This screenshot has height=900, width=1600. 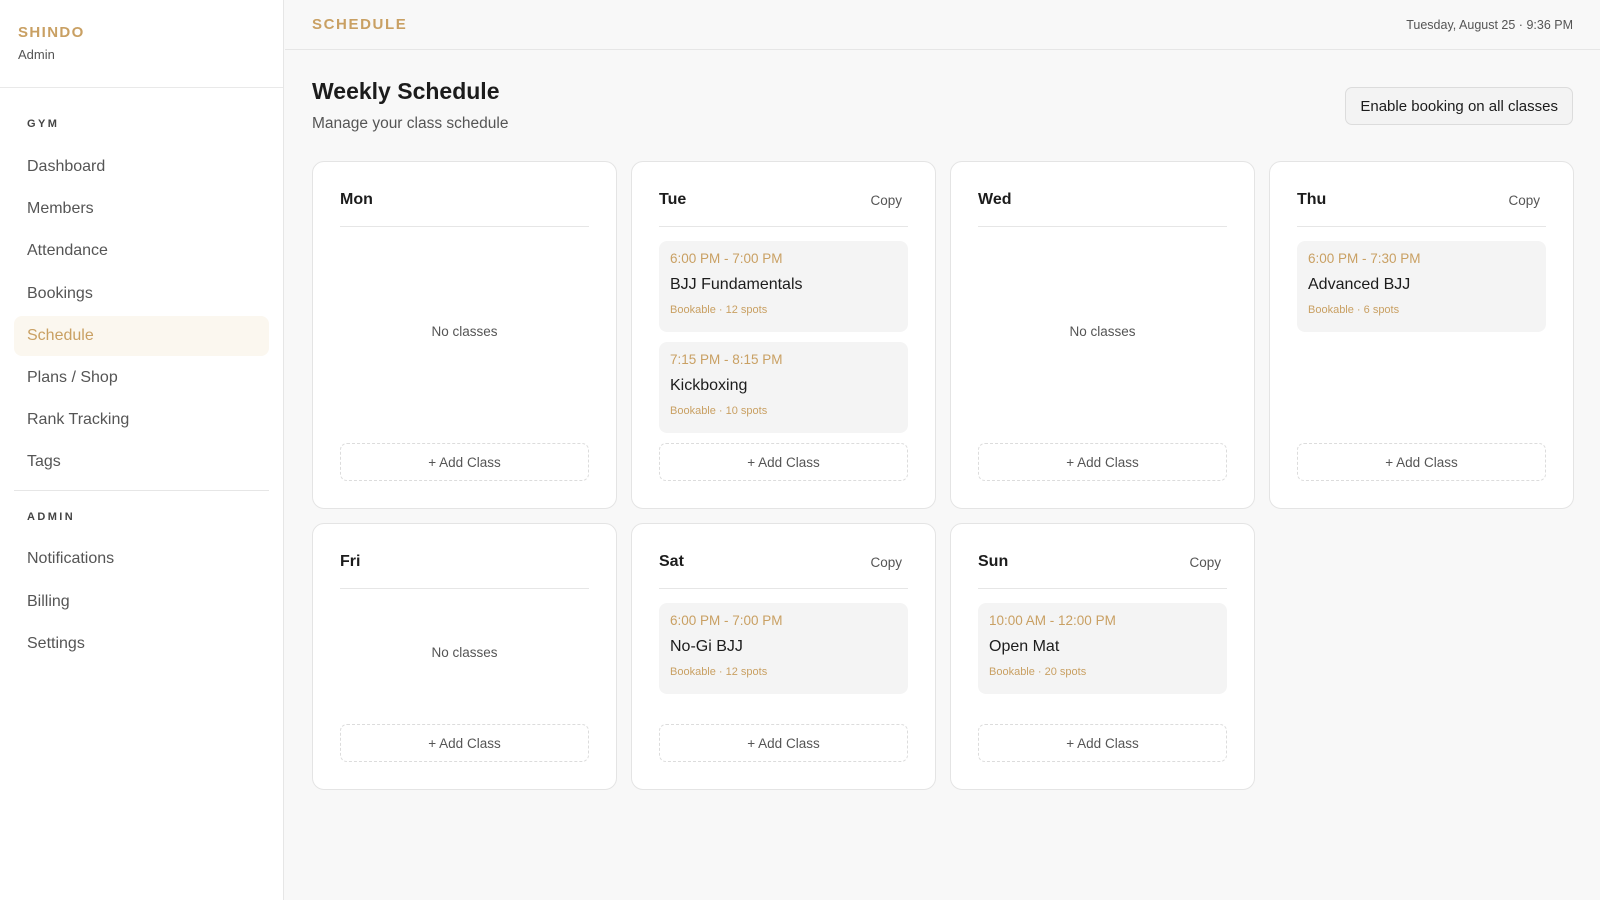 I want to click on section-label-admin: ADMIN, so click(x=51, y=517).